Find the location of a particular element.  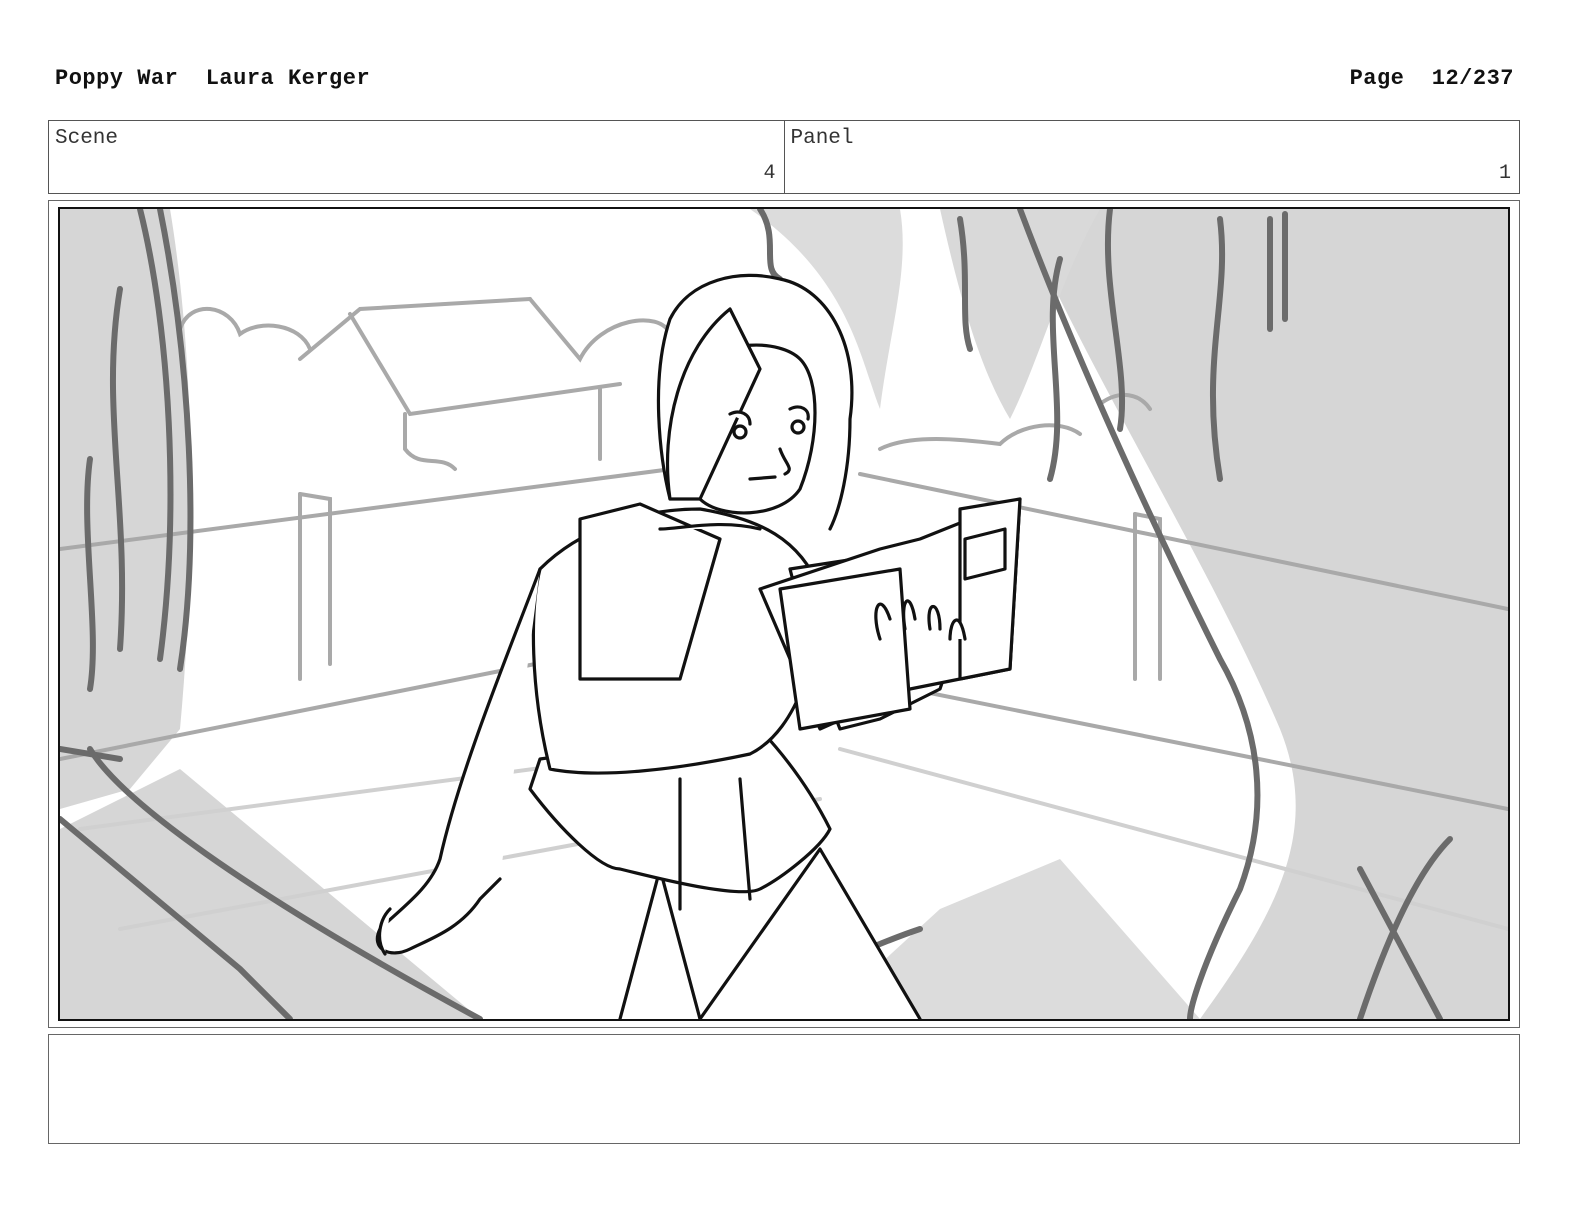

page-indicator: Page 12/237 is located at coordinates (1432, 78).